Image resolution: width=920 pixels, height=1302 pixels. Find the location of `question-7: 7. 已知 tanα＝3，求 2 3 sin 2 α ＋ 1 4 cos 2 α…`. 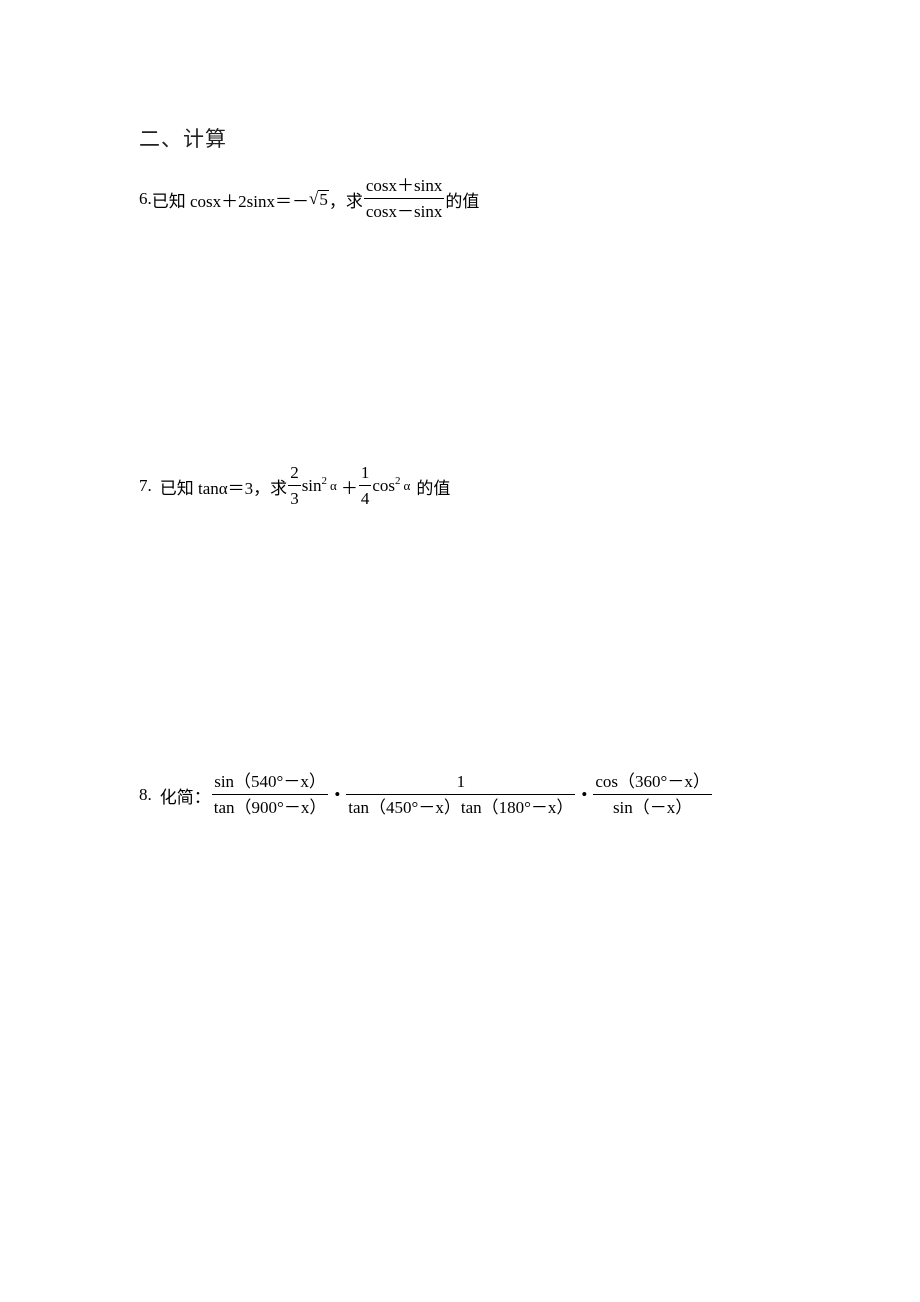

question-7: 7. 已知 tanα＝3，求 2 3 sin 2 α ＋ 1 4 cos 2 α… is located at coordinates (294, 486).